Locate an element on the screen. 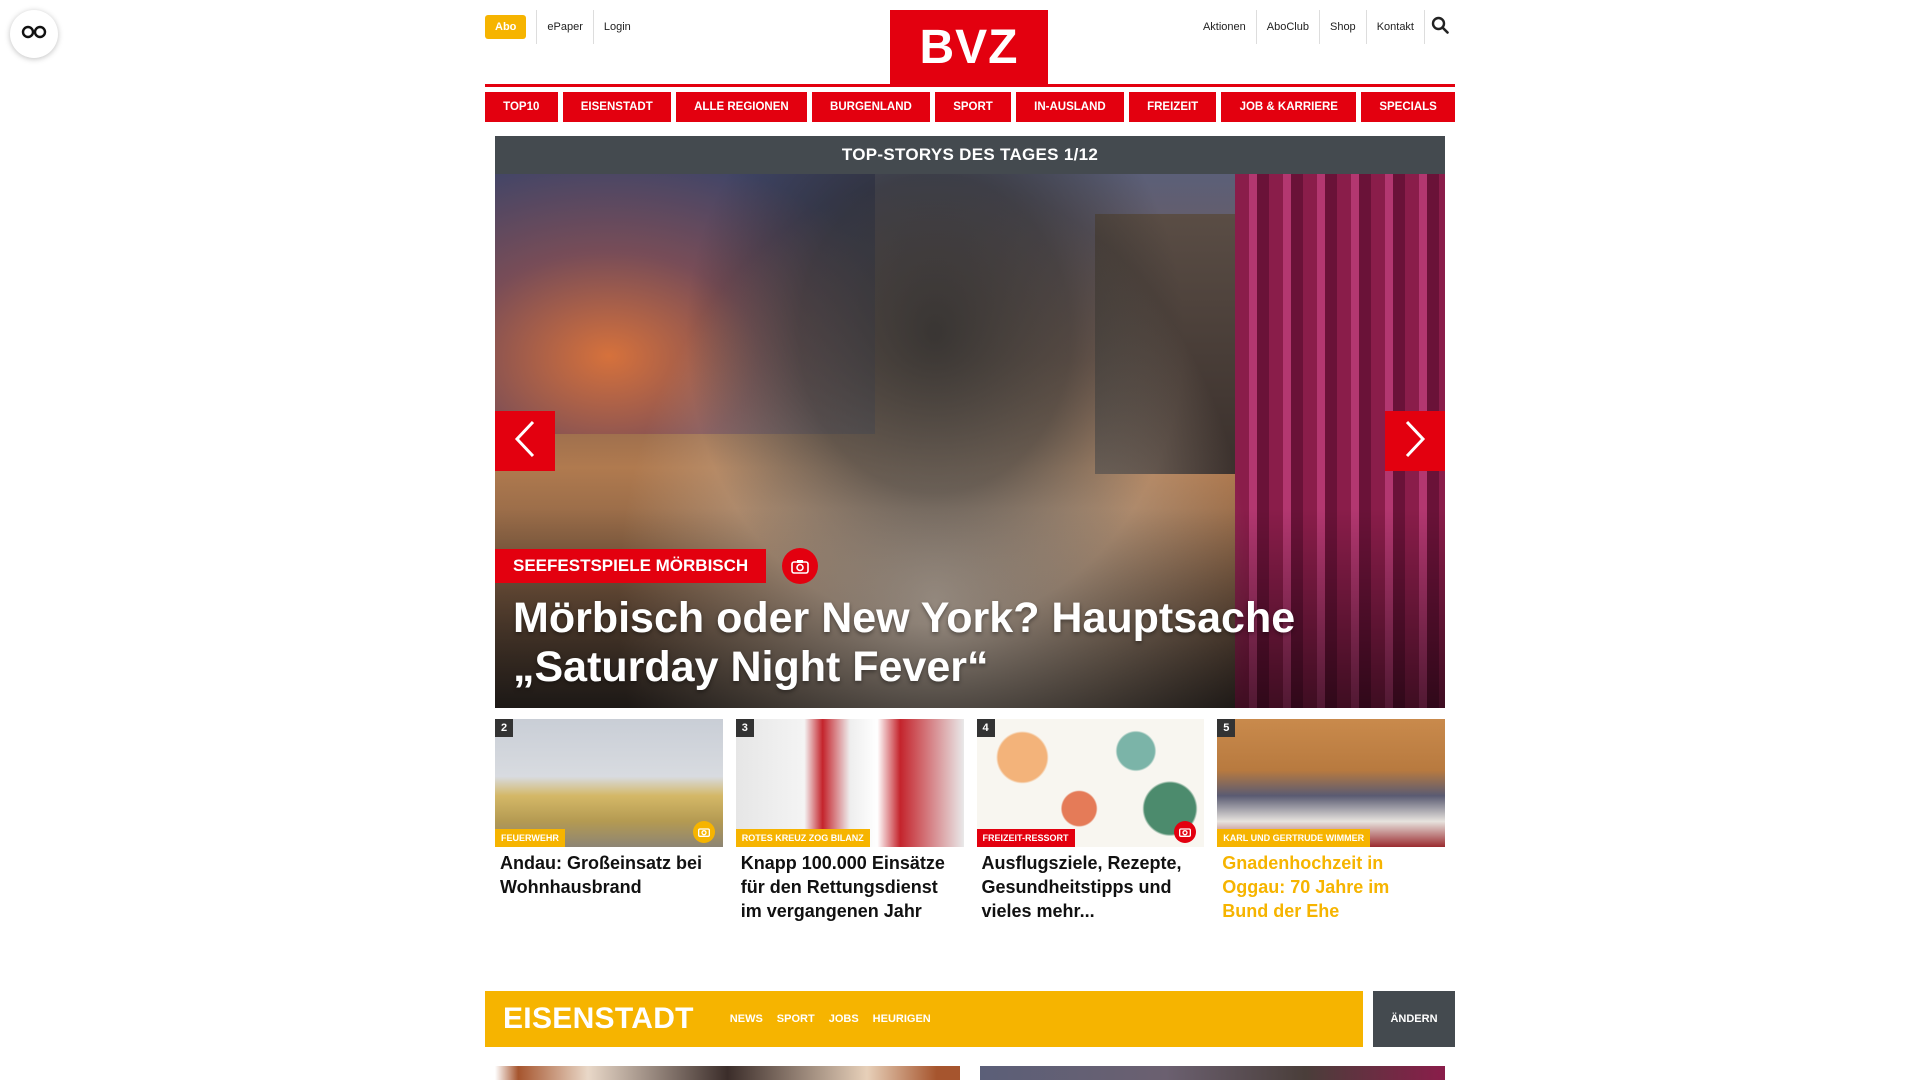 The height and width of the screenshot is (1080, 1920). header-left-links: Abo ePaper Login is located at coordinates (563, 27).